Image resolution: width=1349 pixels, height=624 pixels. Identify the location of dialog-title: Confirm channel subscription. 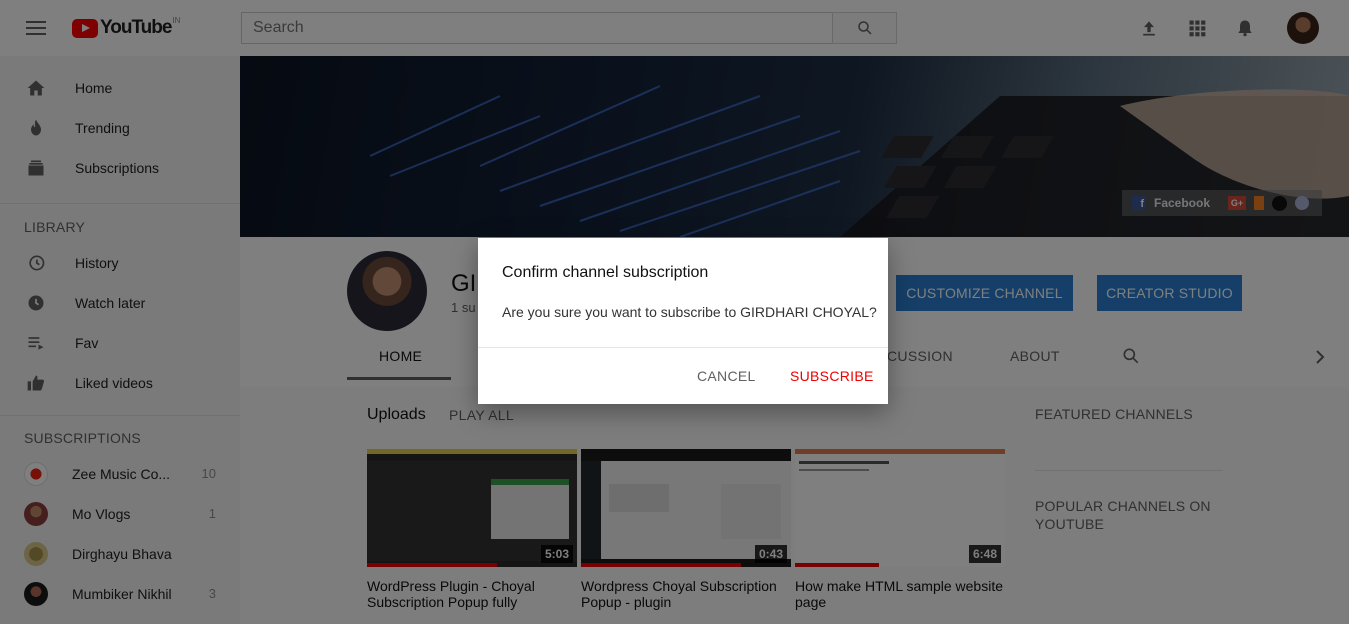
(605, 272).